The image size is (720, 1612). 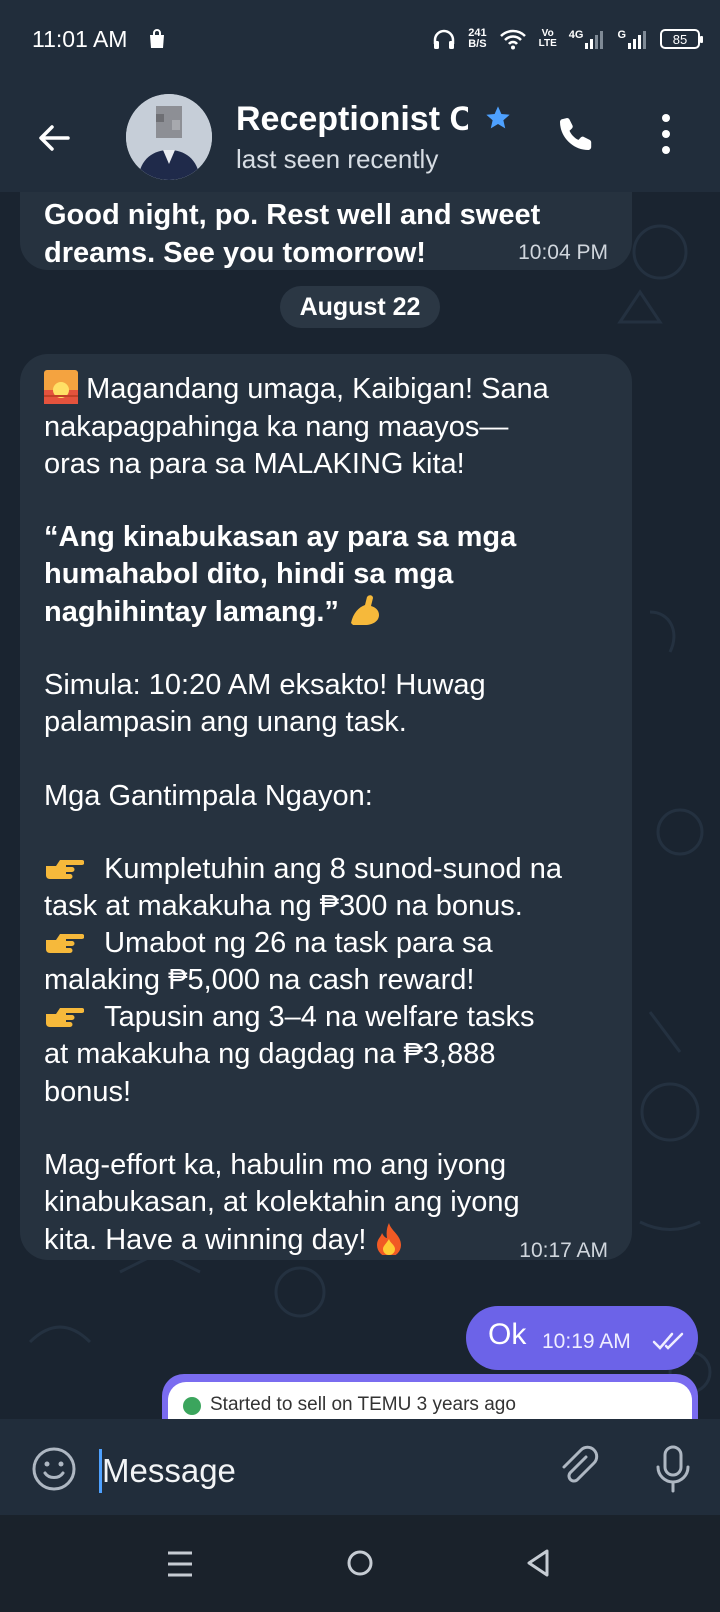 I want to click on emoji-icon, so click(x=54, y=1469).